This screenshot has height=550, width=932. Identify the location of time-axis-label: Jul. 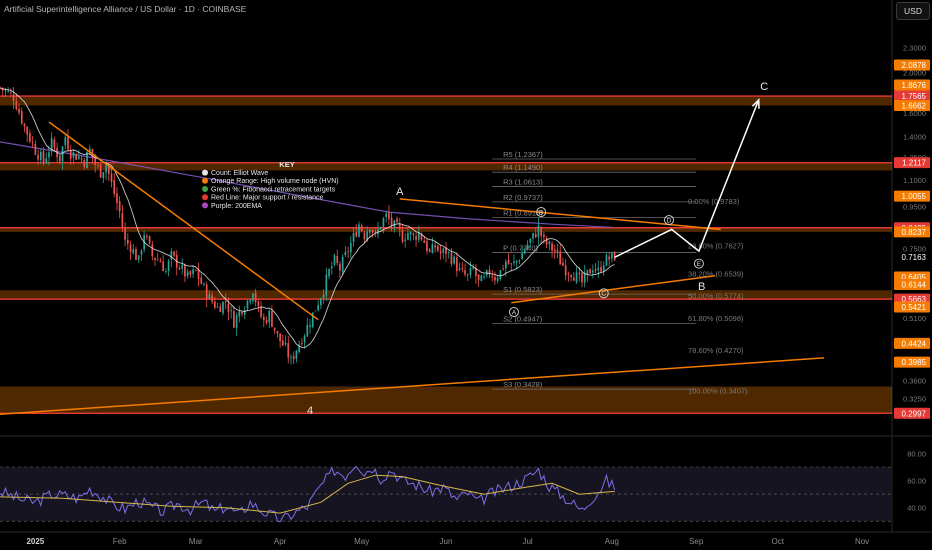
(527, 541).